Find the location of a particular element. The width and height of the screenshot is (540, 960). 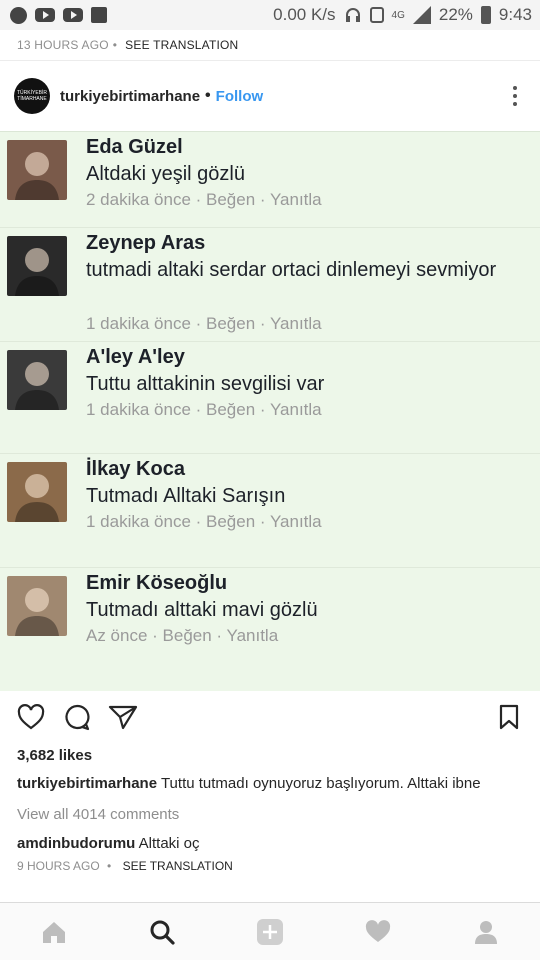

likes-count: 3,682 likes is located at coordinates (270, 756).